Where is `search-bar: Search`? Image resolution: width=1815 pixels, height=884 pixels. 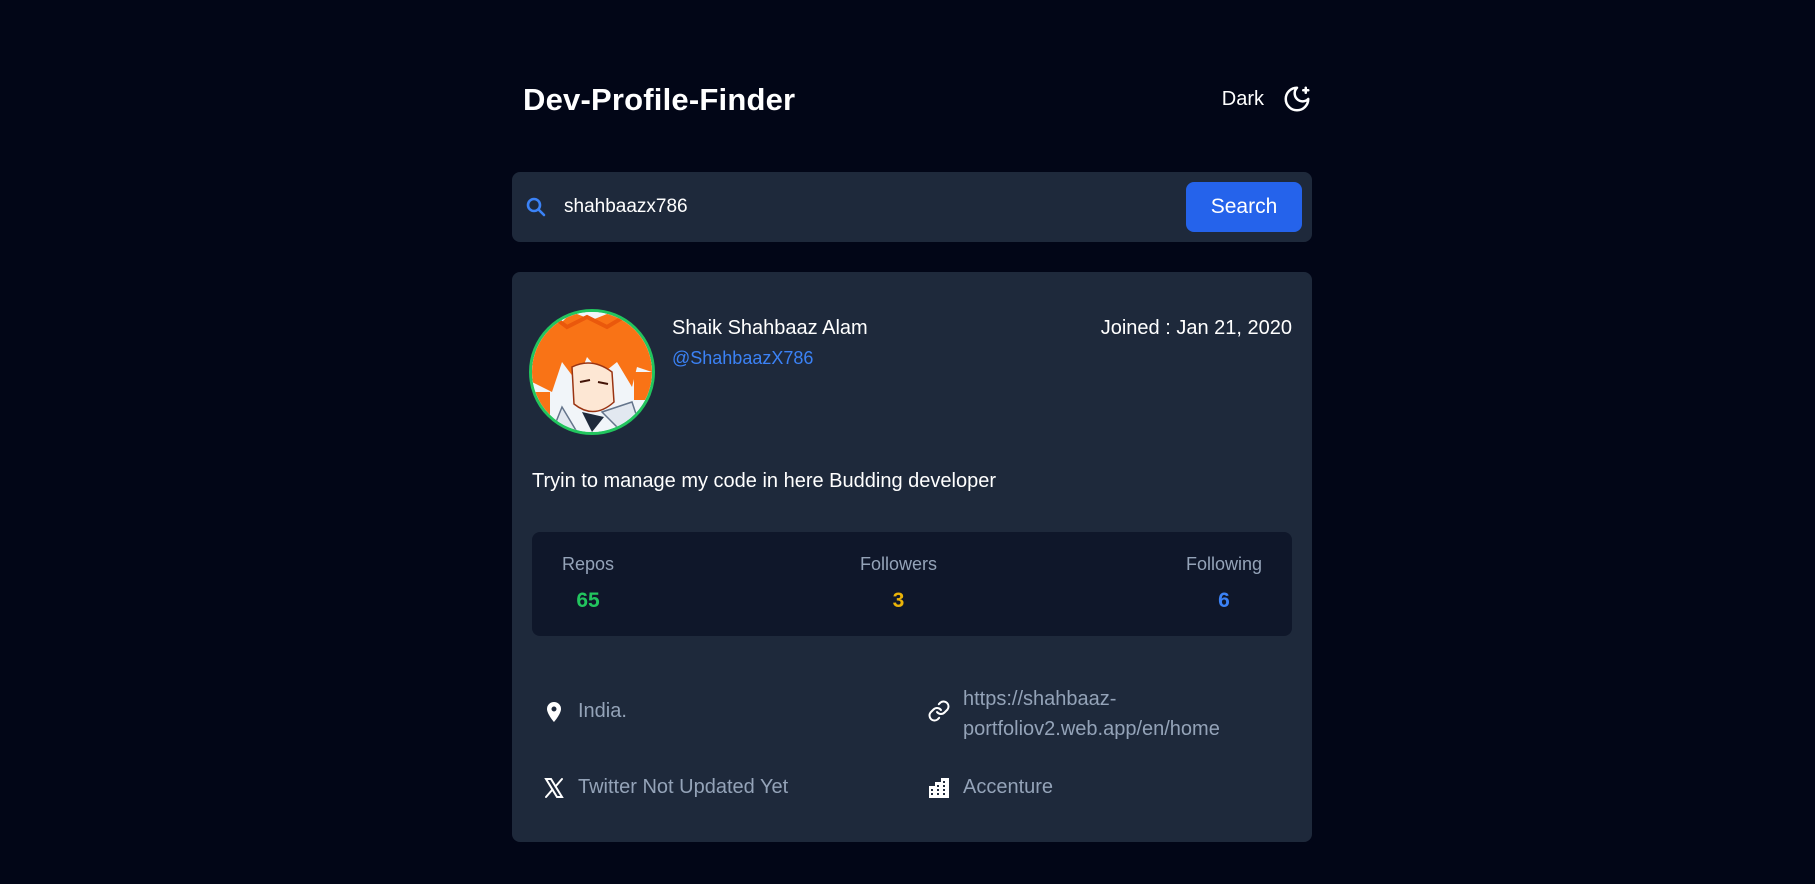 search-bar: Search is located at coordinates (912, 207).